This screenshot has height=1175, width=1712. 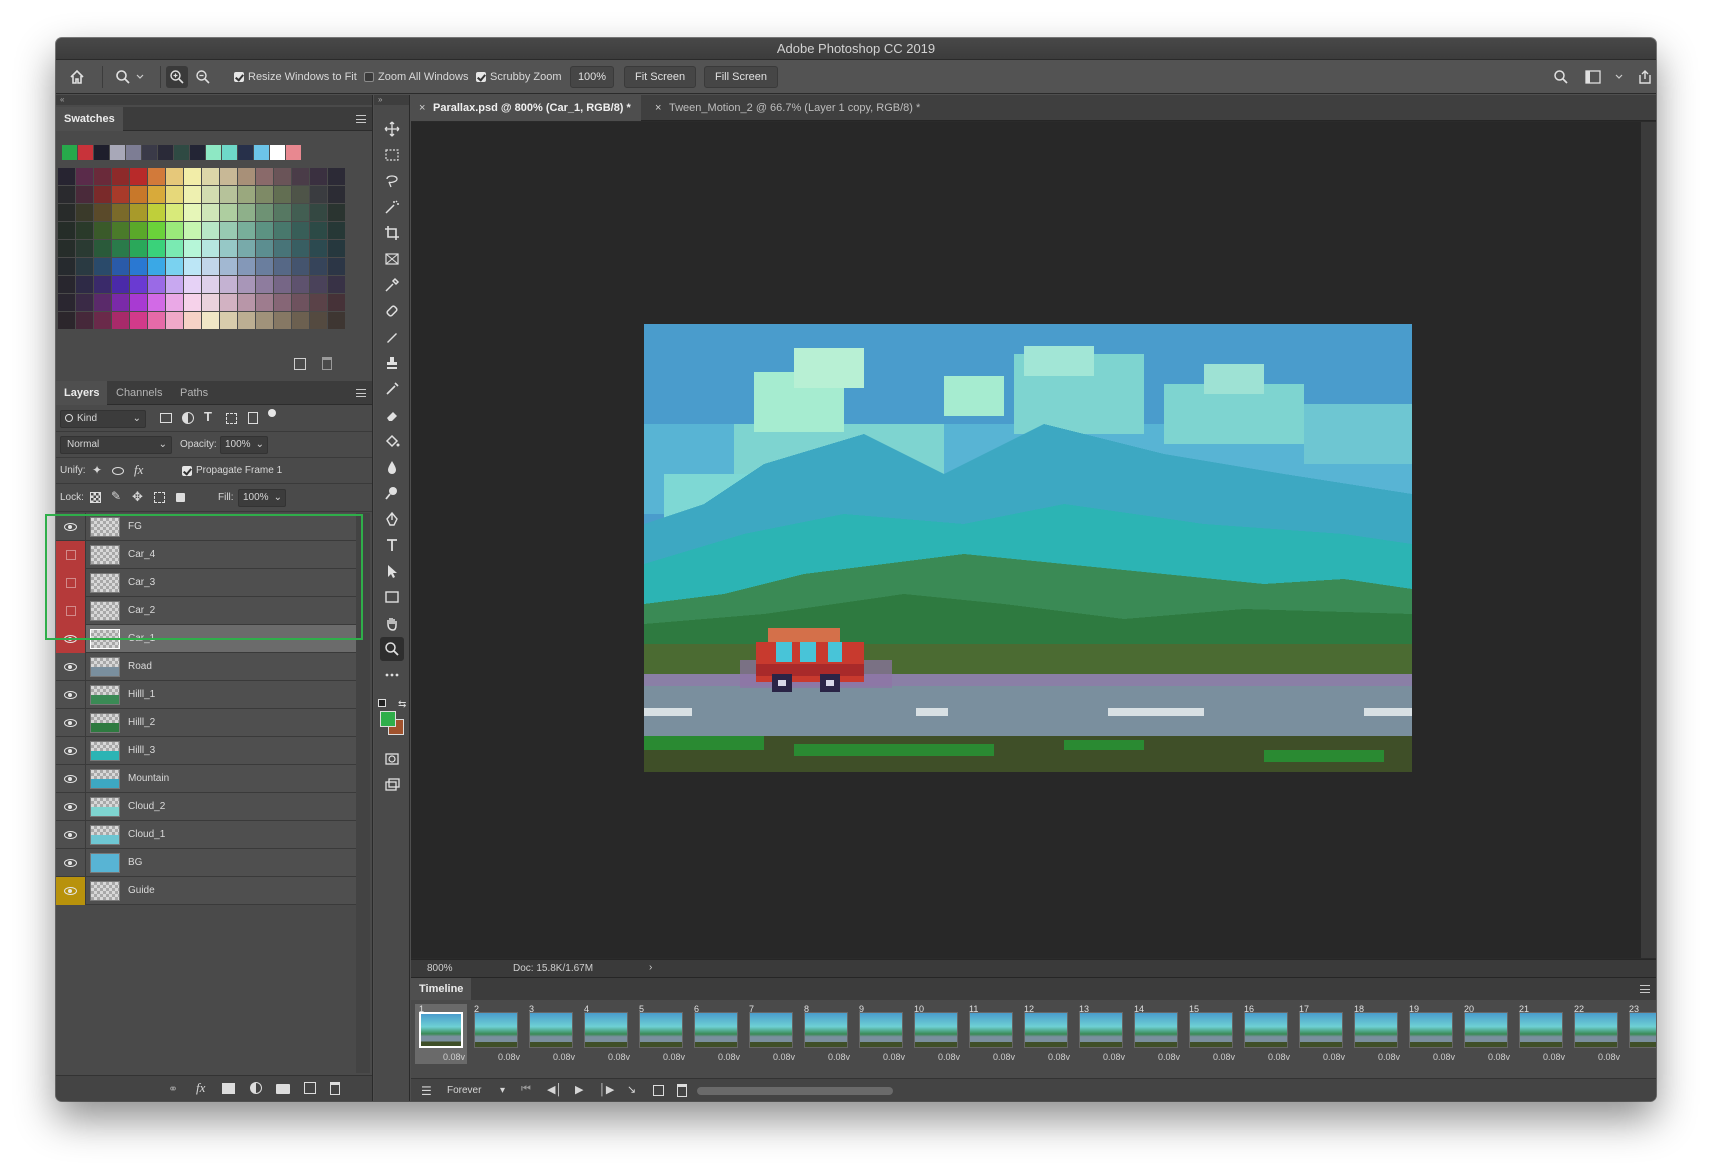 What do you see at coordinates (89, 119) in the screenshot?
I see `tab-swatches: Swatches` at bounding box center [89, 119].